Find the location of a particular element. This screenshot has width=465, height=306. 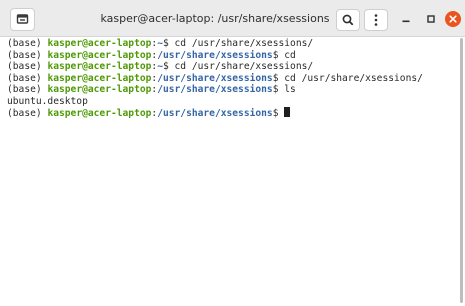

command-output: ubuntu.desktop is located at coordinates (47, 101).